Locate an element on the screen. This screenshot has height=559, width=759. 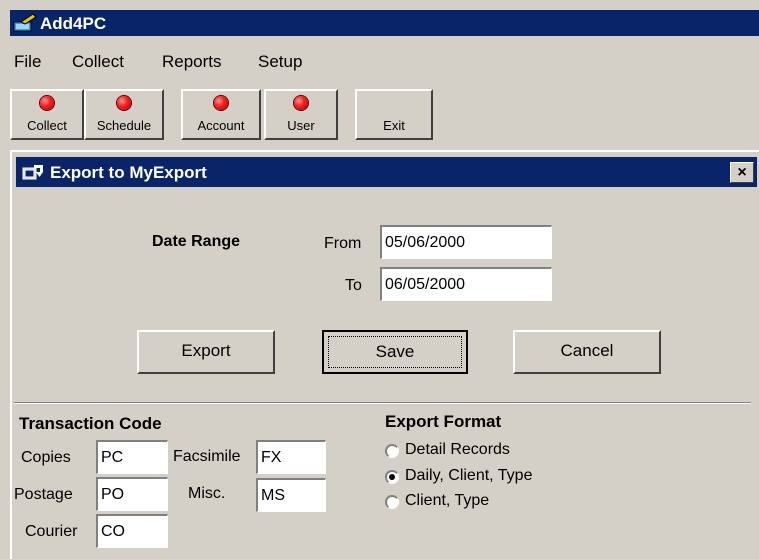
cancel-button: Cancel is located at coordinates (587, 352).